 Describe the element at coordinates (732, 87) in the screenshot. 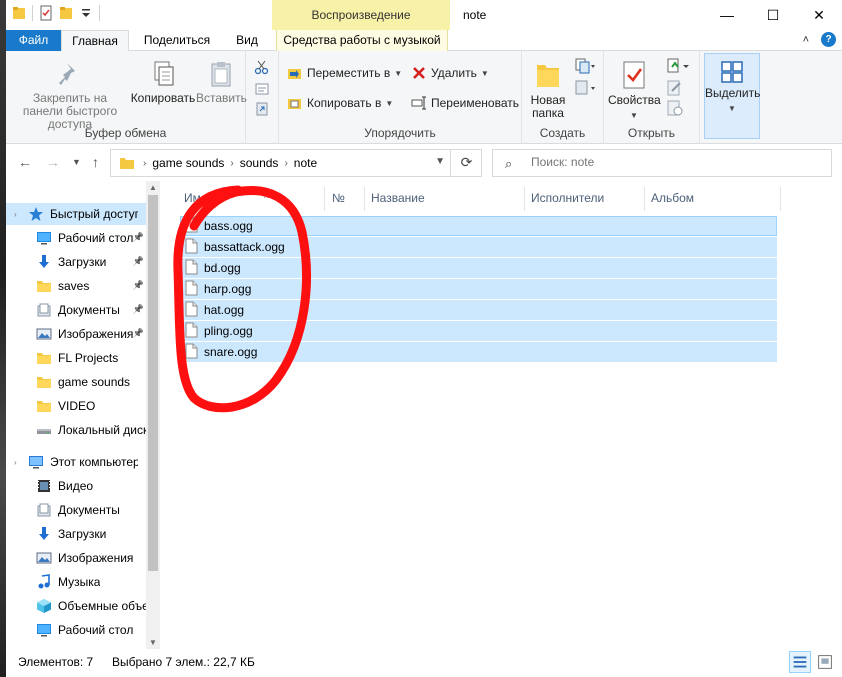

I see `select-button: Выделить ▼` at that location.